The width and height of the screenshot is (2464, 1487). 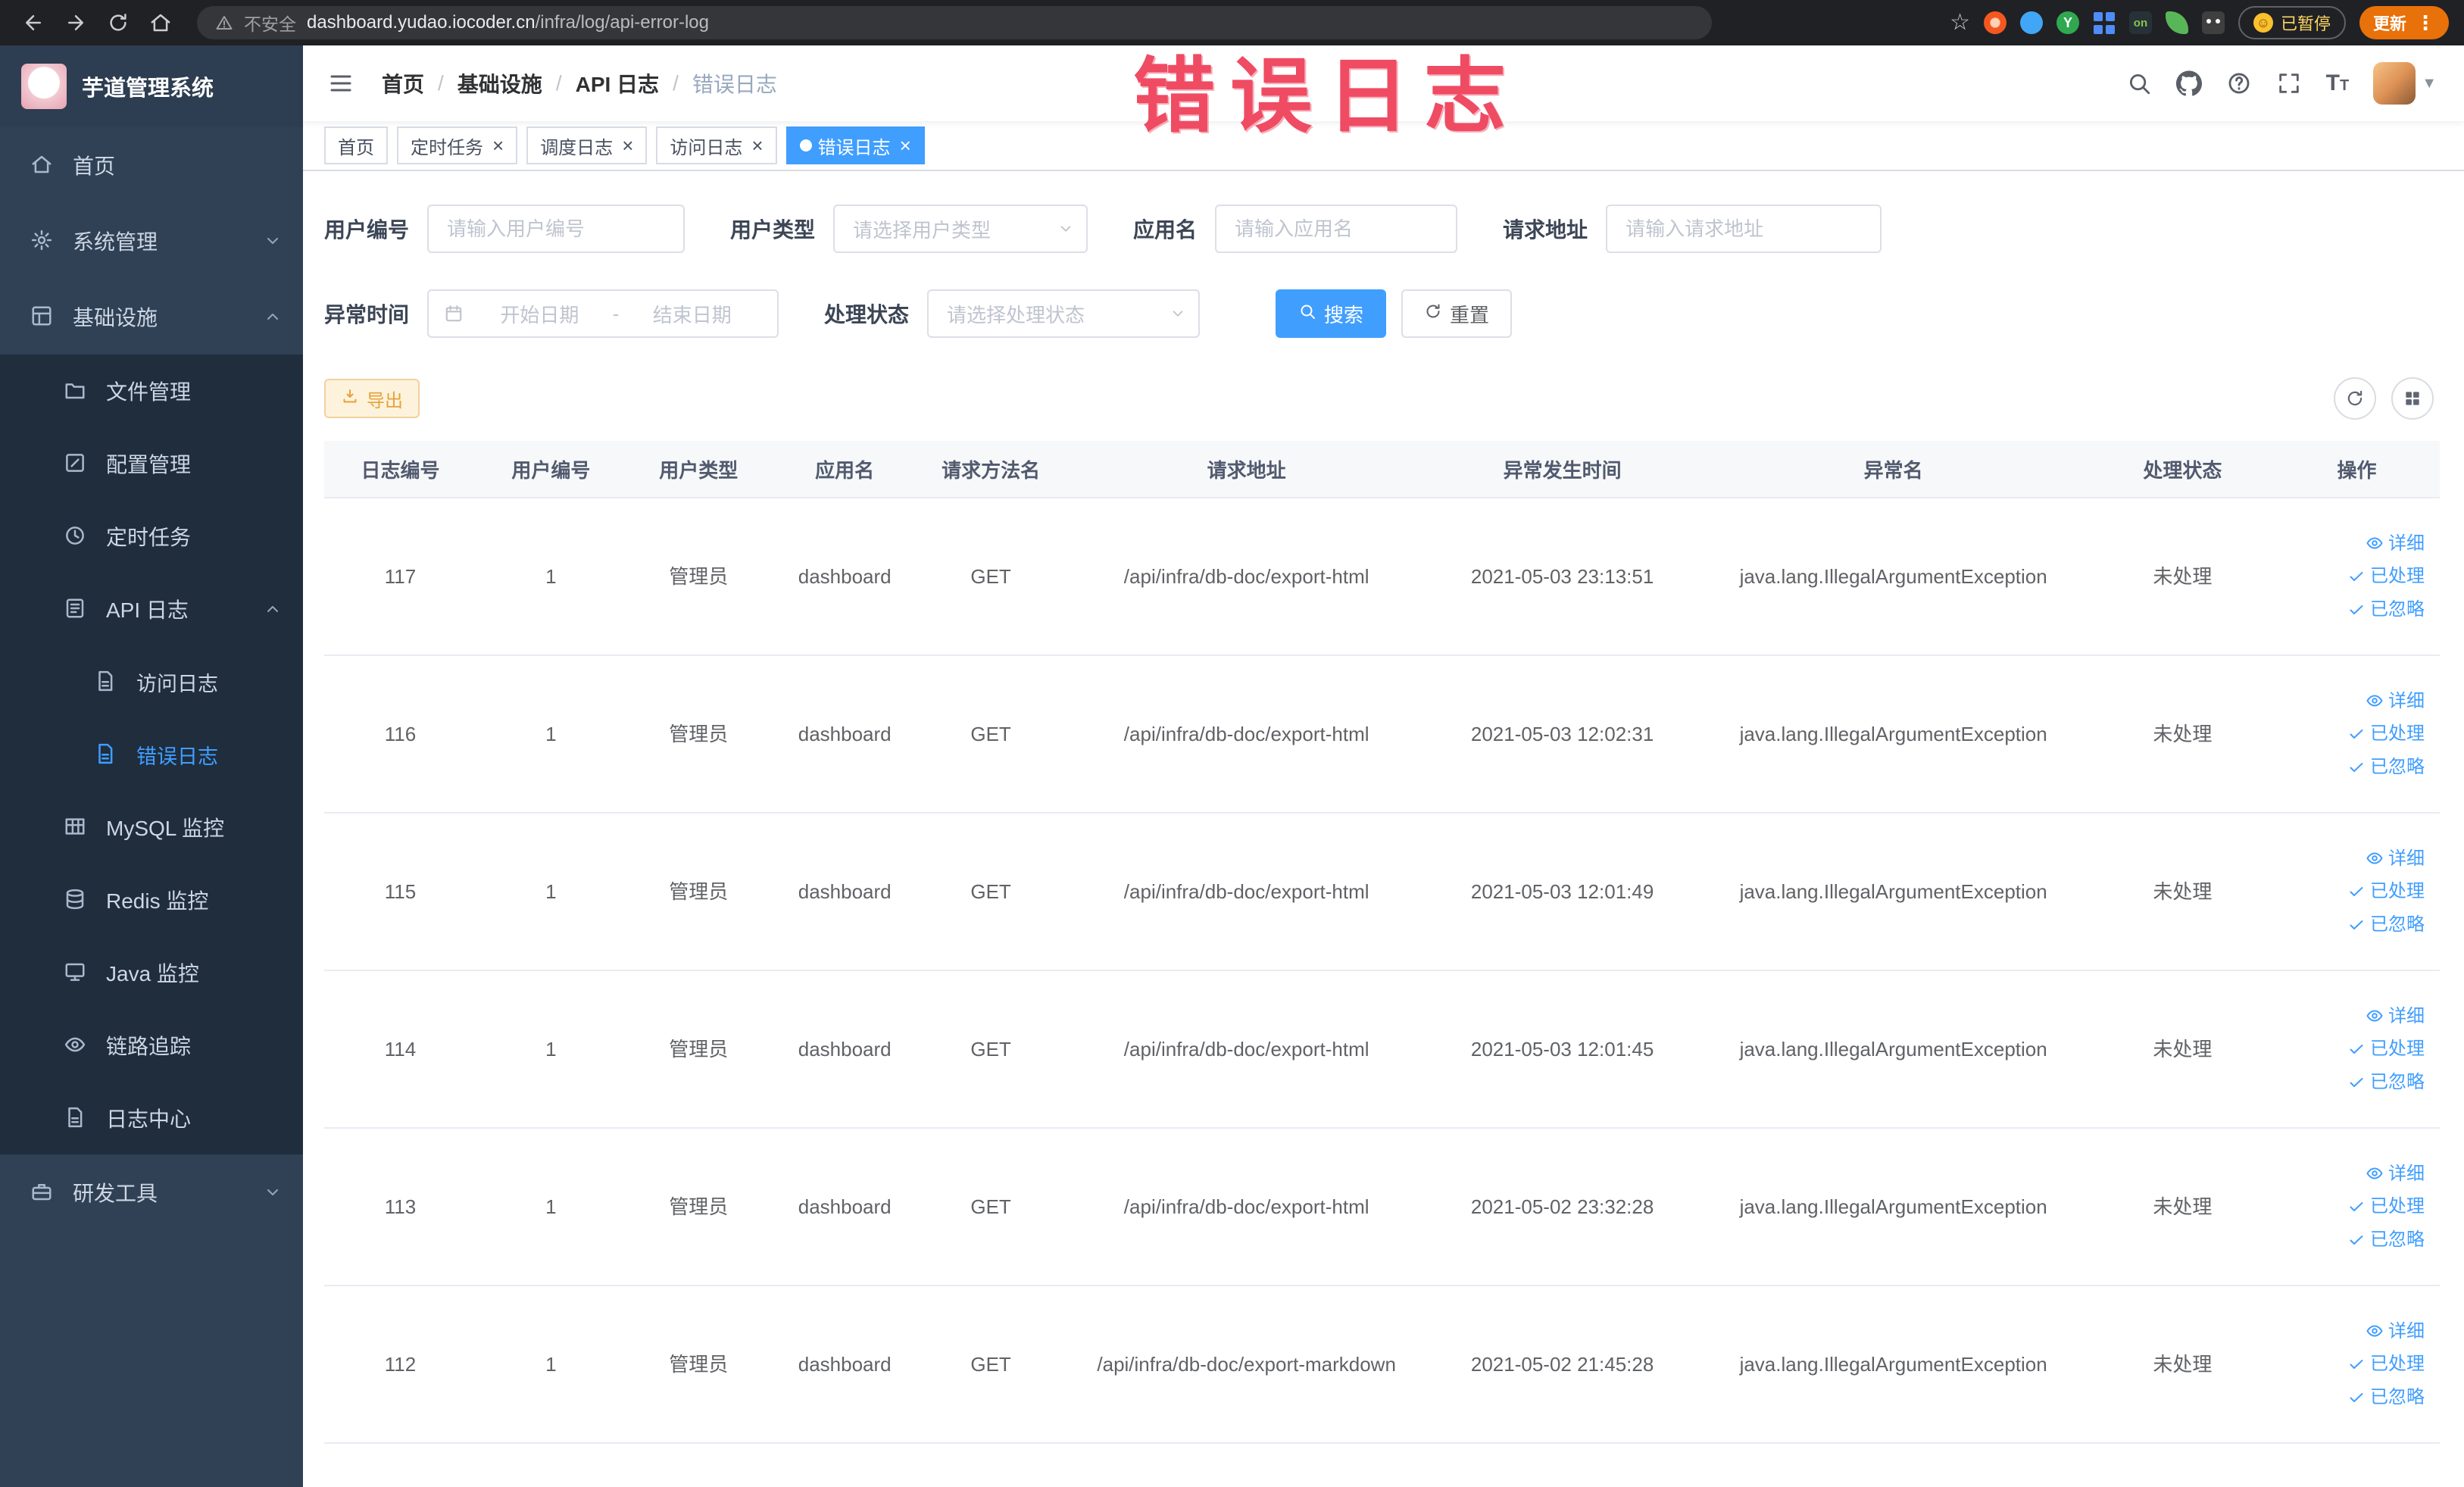 What do you see at coordinates (2188, 83) in the screenshot?
I see `github-icon` at bounding box center [2188, 83].